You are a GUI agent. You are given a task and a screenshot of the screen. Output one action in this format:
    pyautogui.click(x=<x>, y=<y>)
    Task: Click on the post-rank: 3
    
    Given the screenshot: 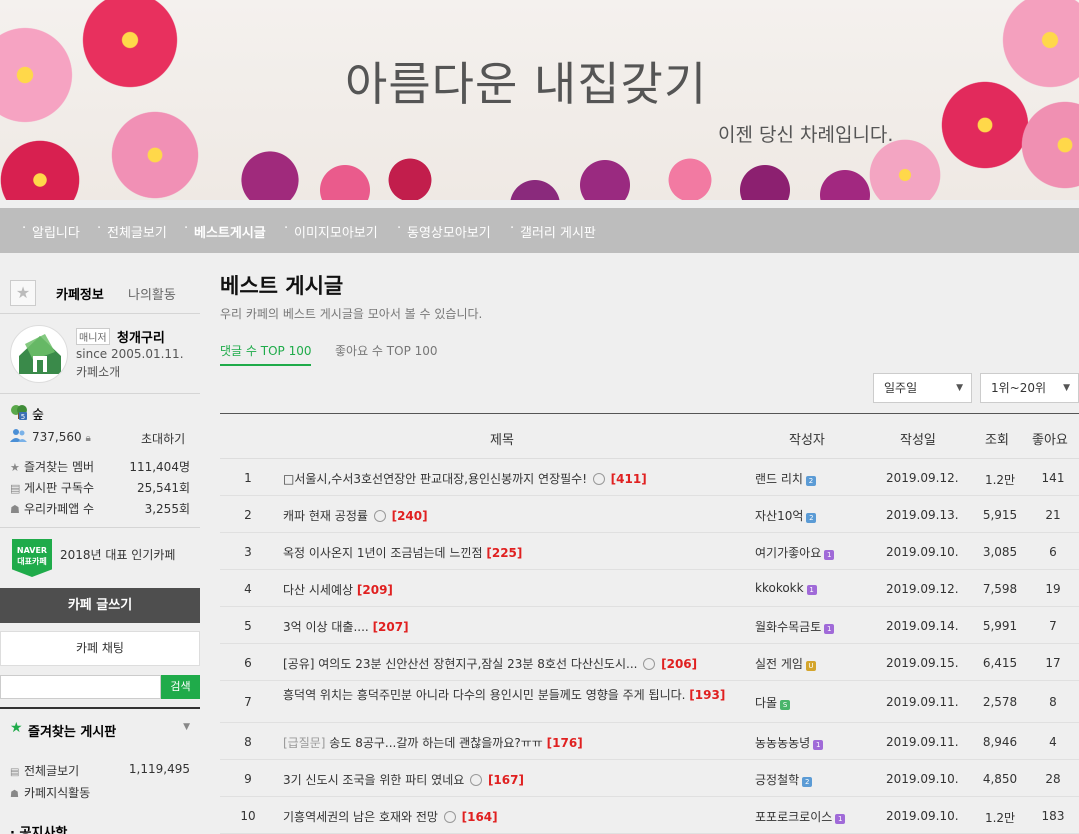 What is the action you would take?
    pyautogui.click(x=248, y=551)
    